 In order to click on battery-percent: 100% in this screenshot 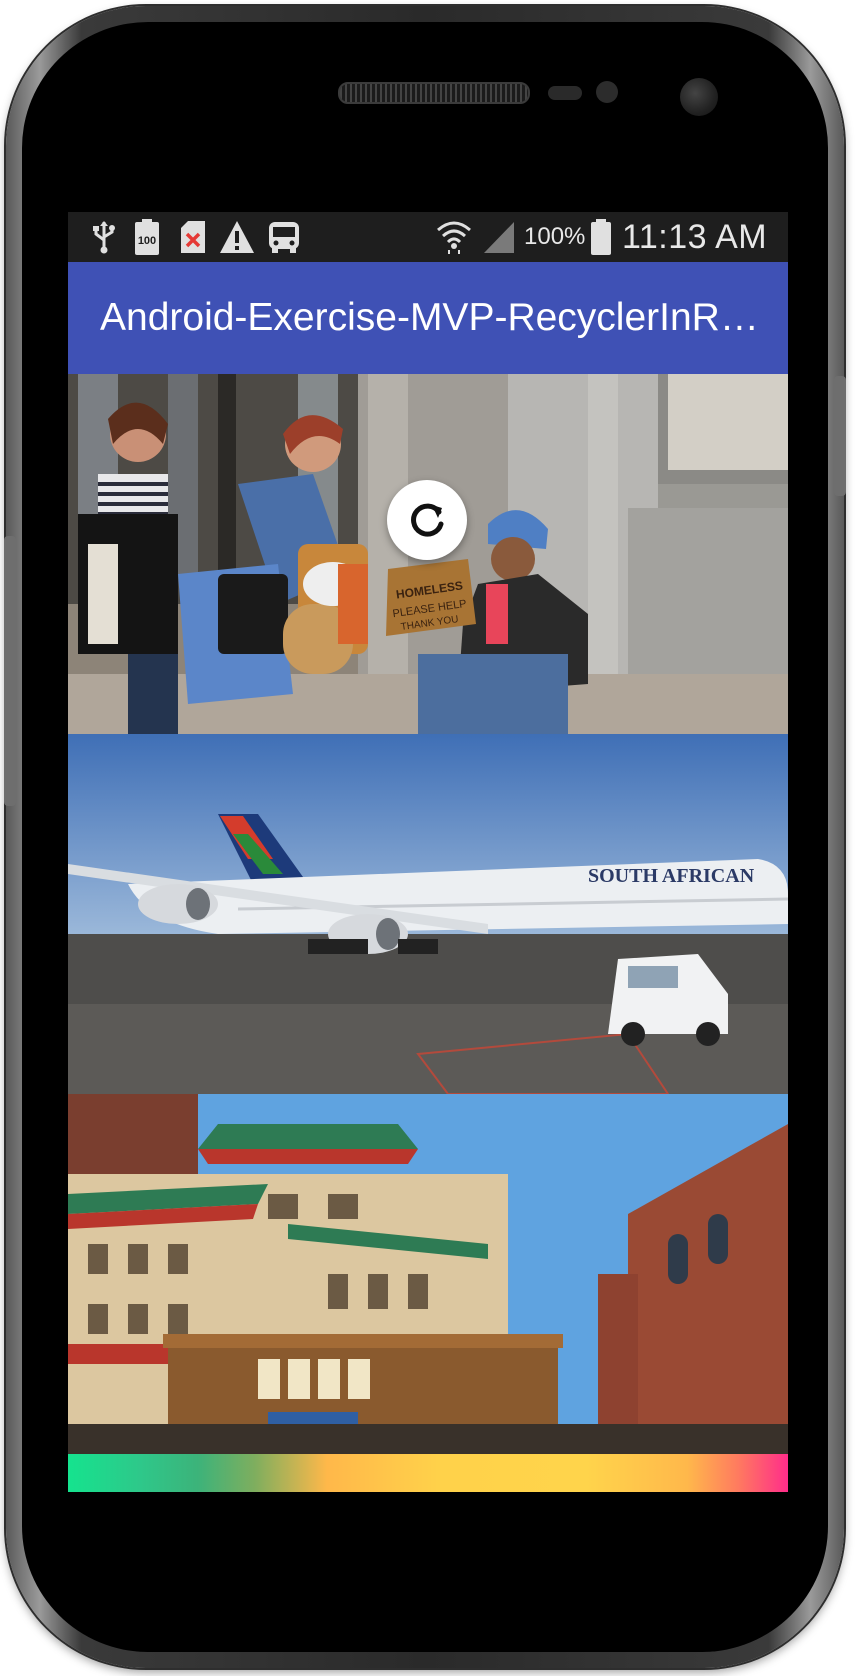, I will do `click(555, 236)`.